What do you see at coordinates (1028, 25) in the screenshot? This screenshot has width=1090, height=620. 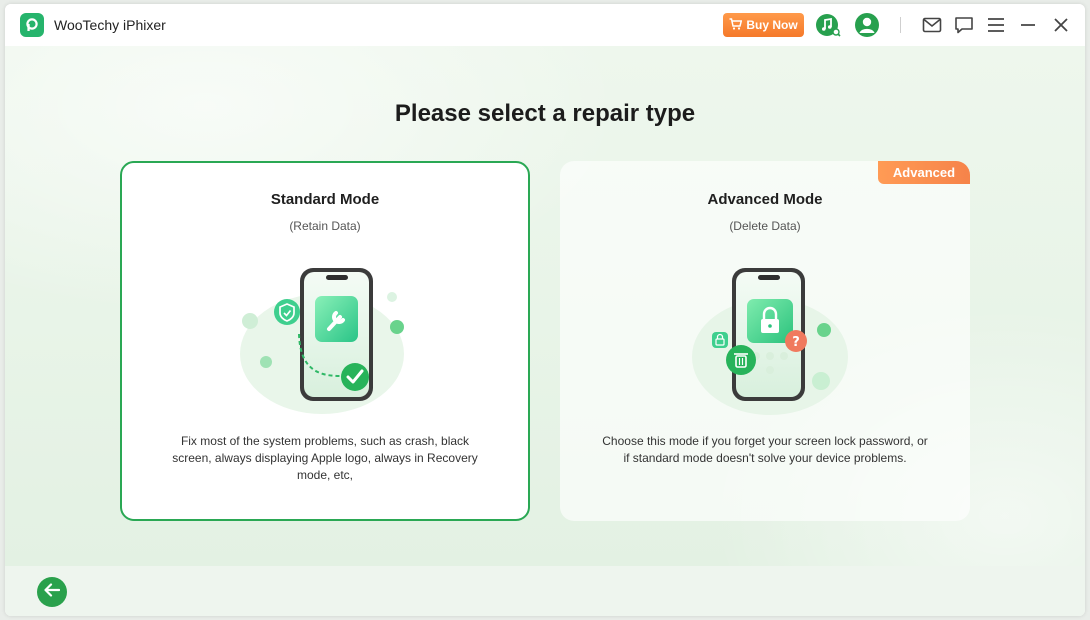 I see `minimize-icon` at bounding box center [1028, 25].